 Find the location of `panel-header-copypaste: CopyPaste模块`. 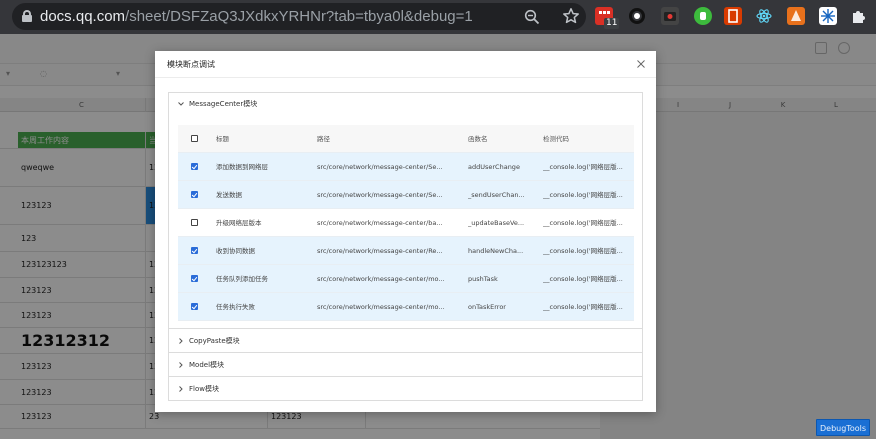

panel-header-copypaste: CopyPaste模块 is located at coordinates (405, 341).